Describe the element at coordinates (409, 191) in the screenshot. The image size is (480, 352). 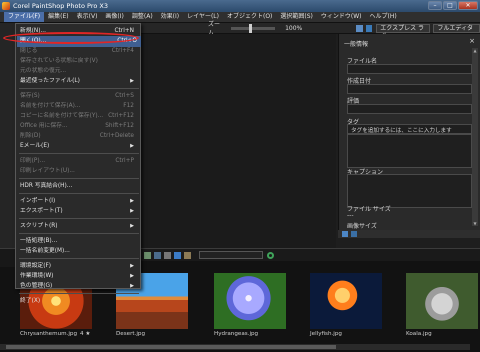
I see `caption-field` at that location.